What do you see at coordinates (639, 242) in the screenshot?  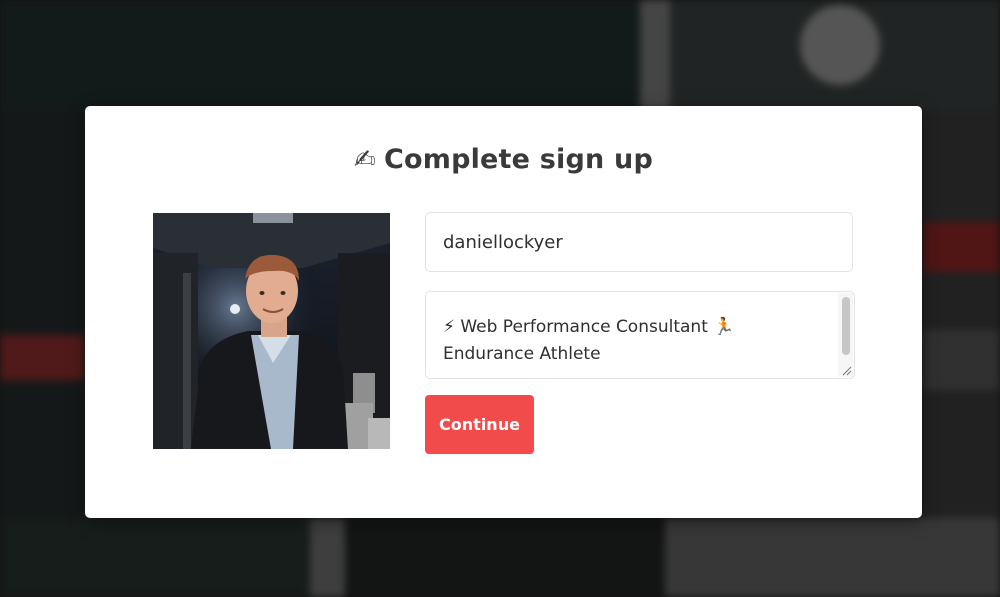 I see `username-input` at bounding box center [639, 242].